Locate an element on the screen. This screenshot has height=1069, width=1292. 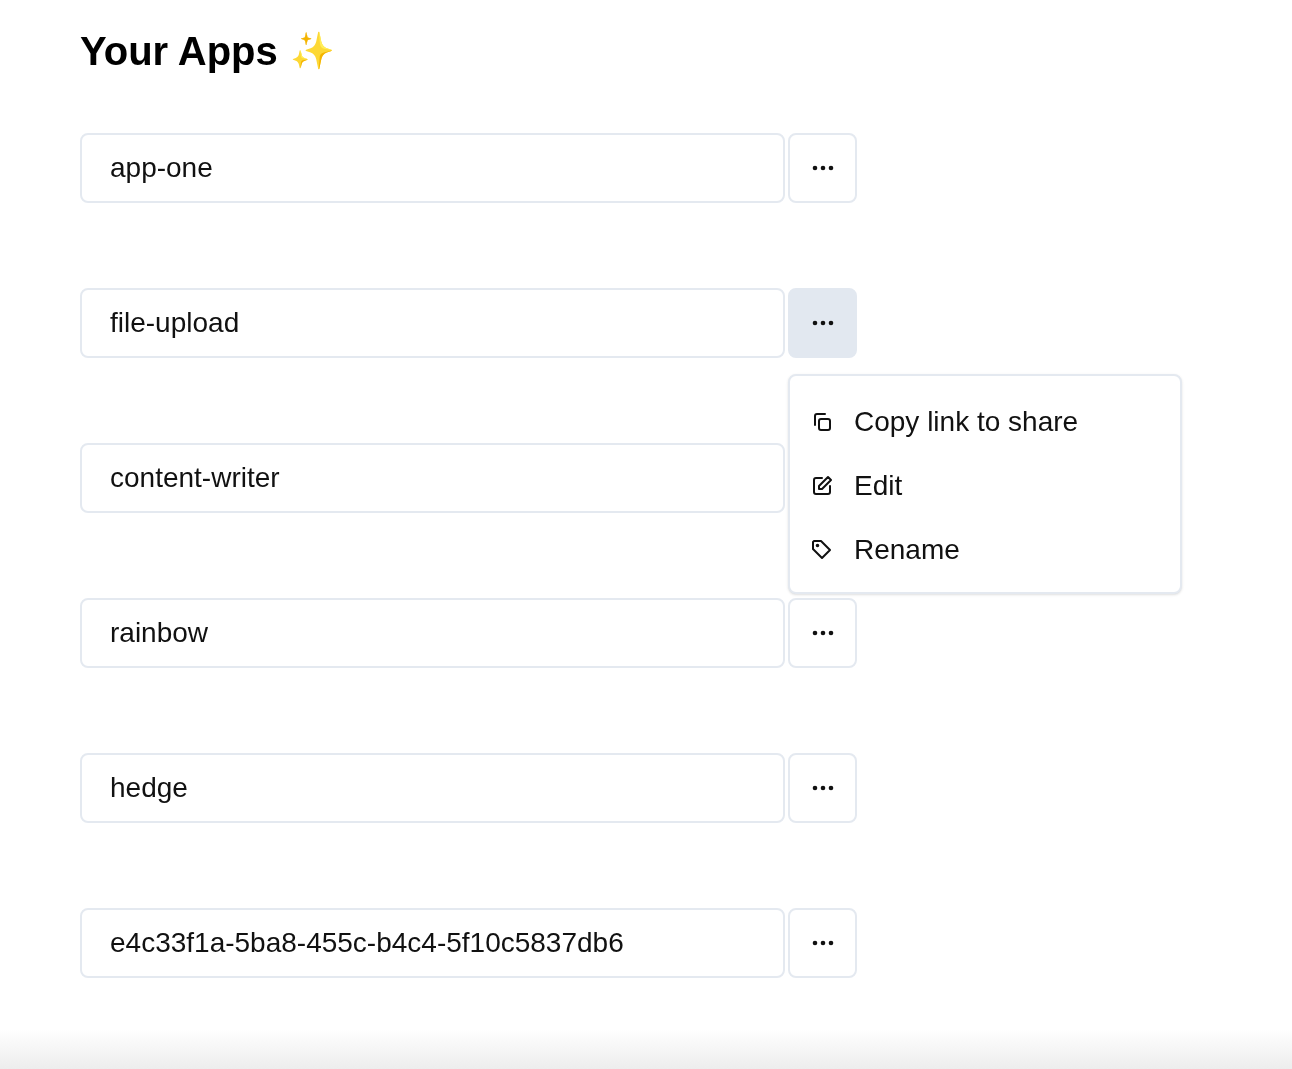
page-title: Your Apps is located at coordinates (179, 51).